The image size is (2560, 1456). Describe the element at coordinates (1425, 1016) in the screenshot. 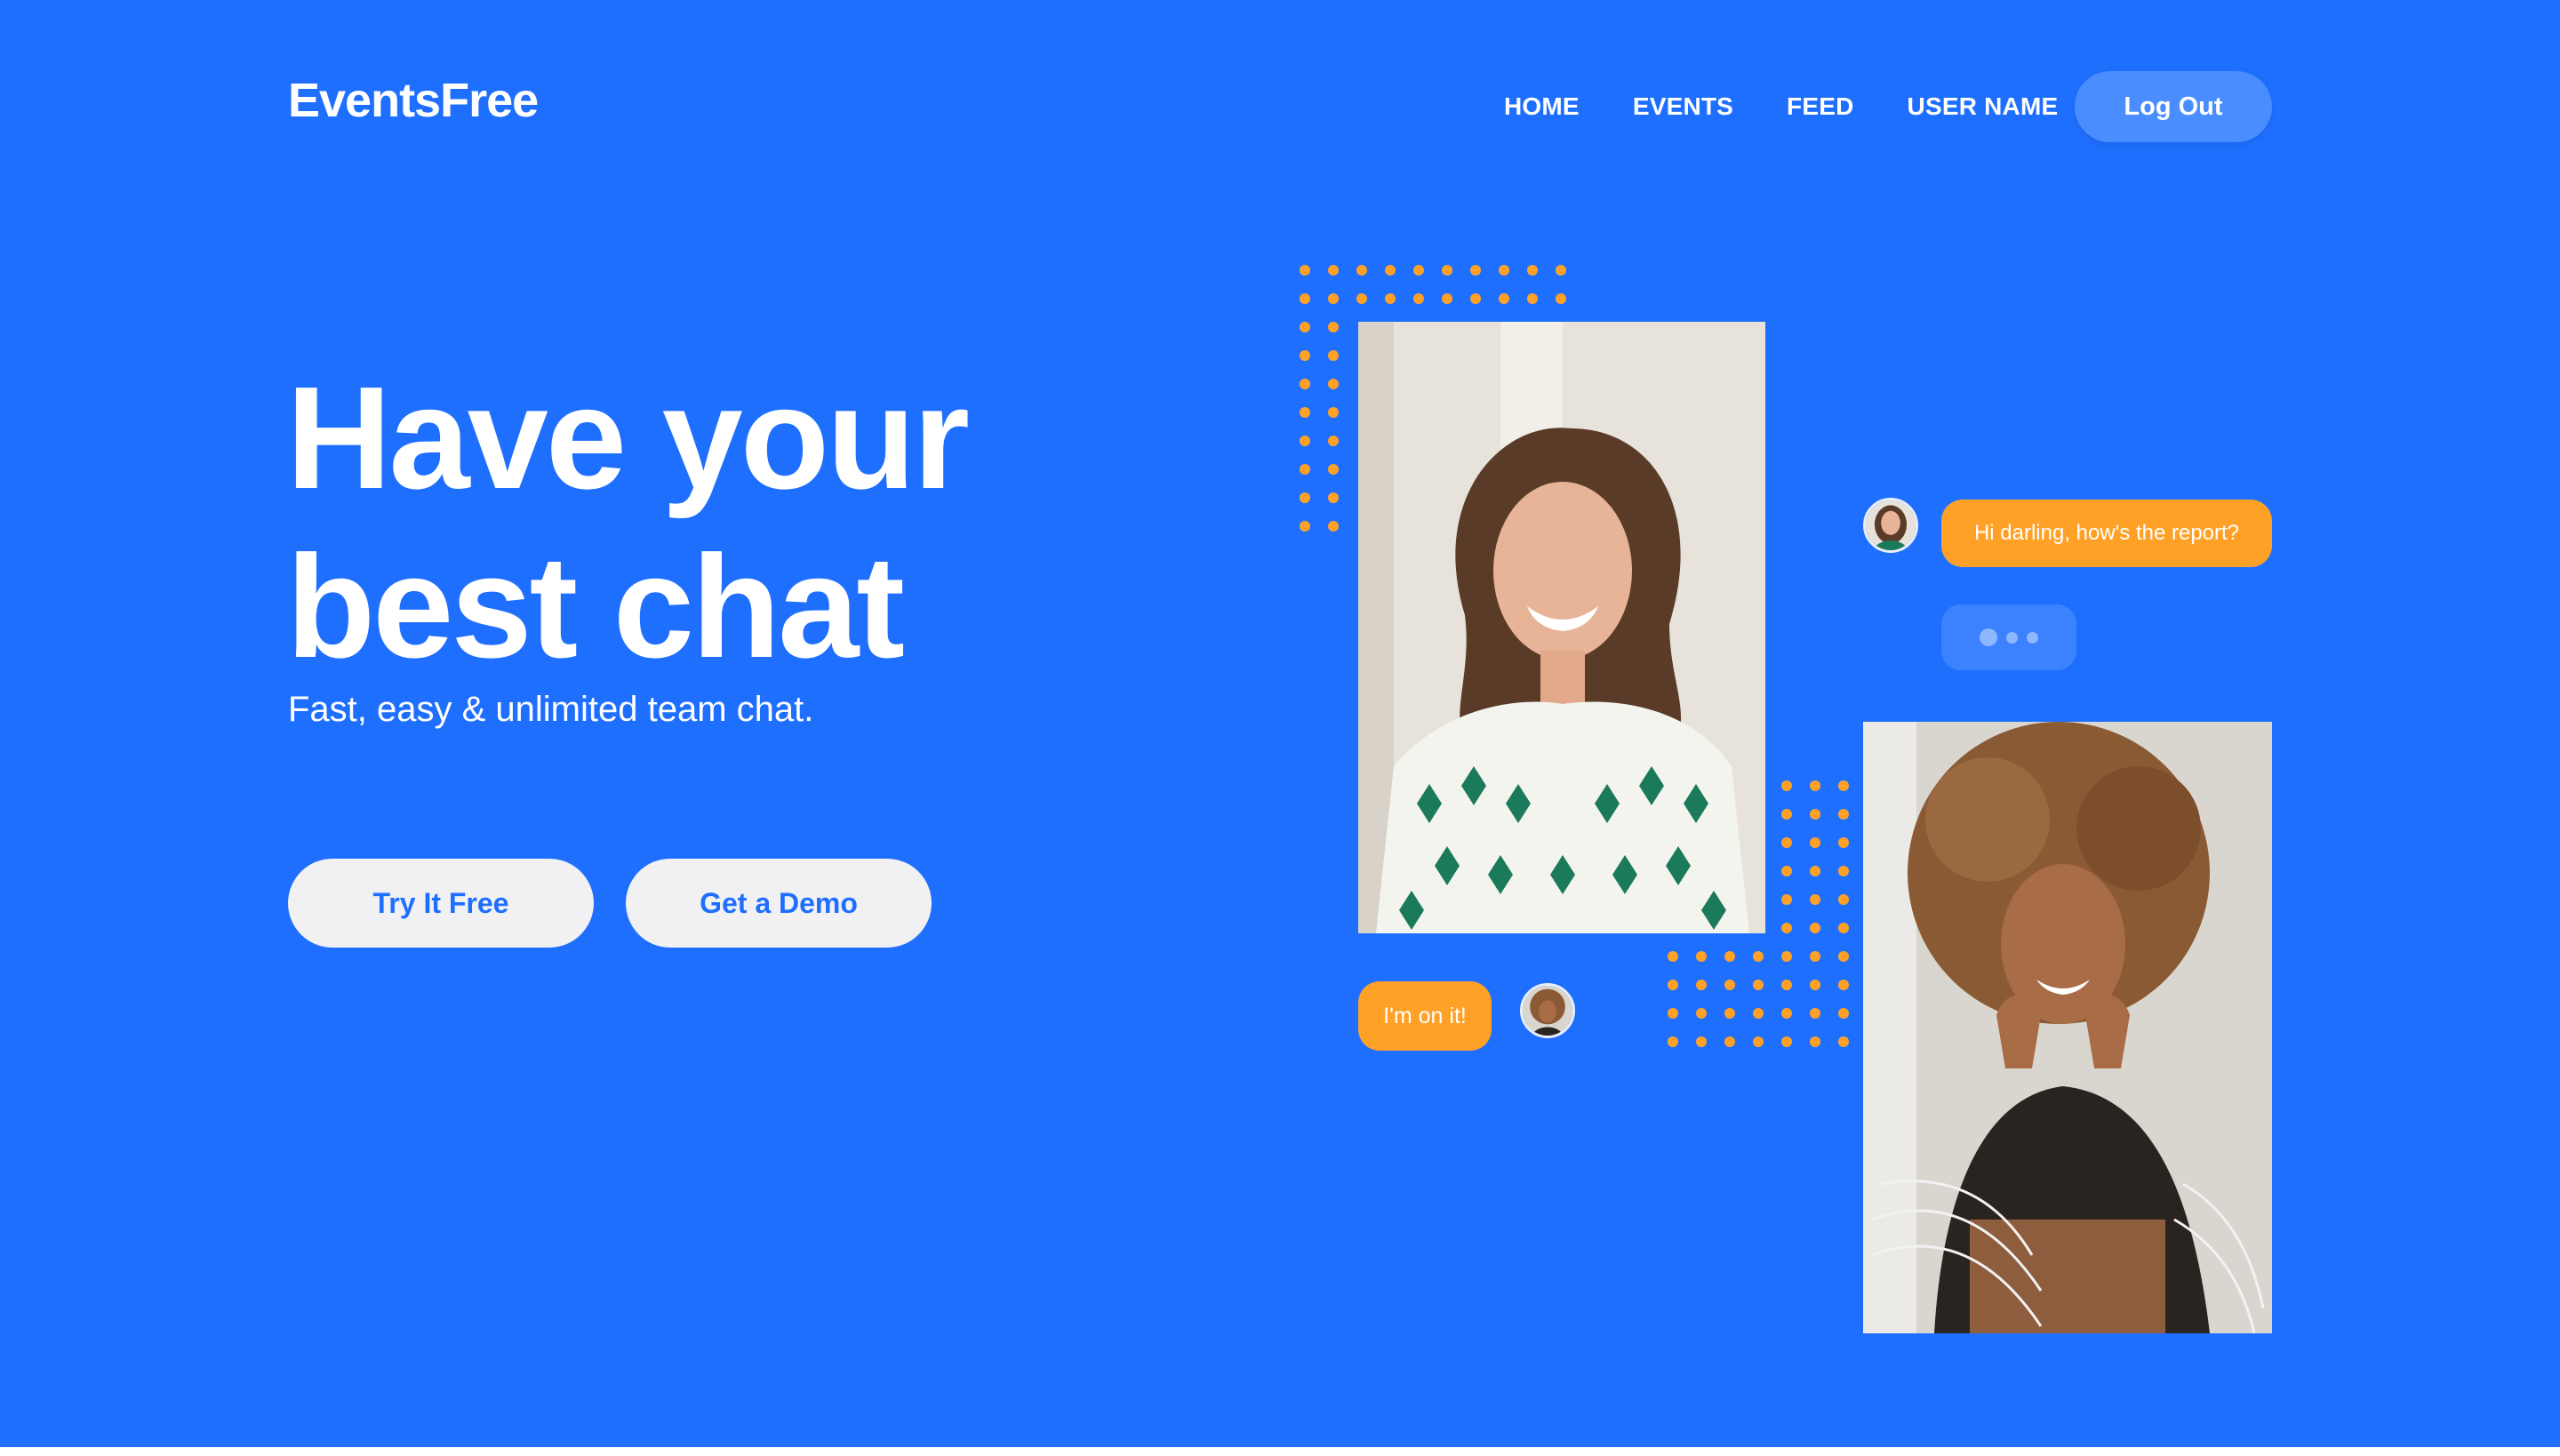

I see `chat-message-2: I'm on it!` at that location.